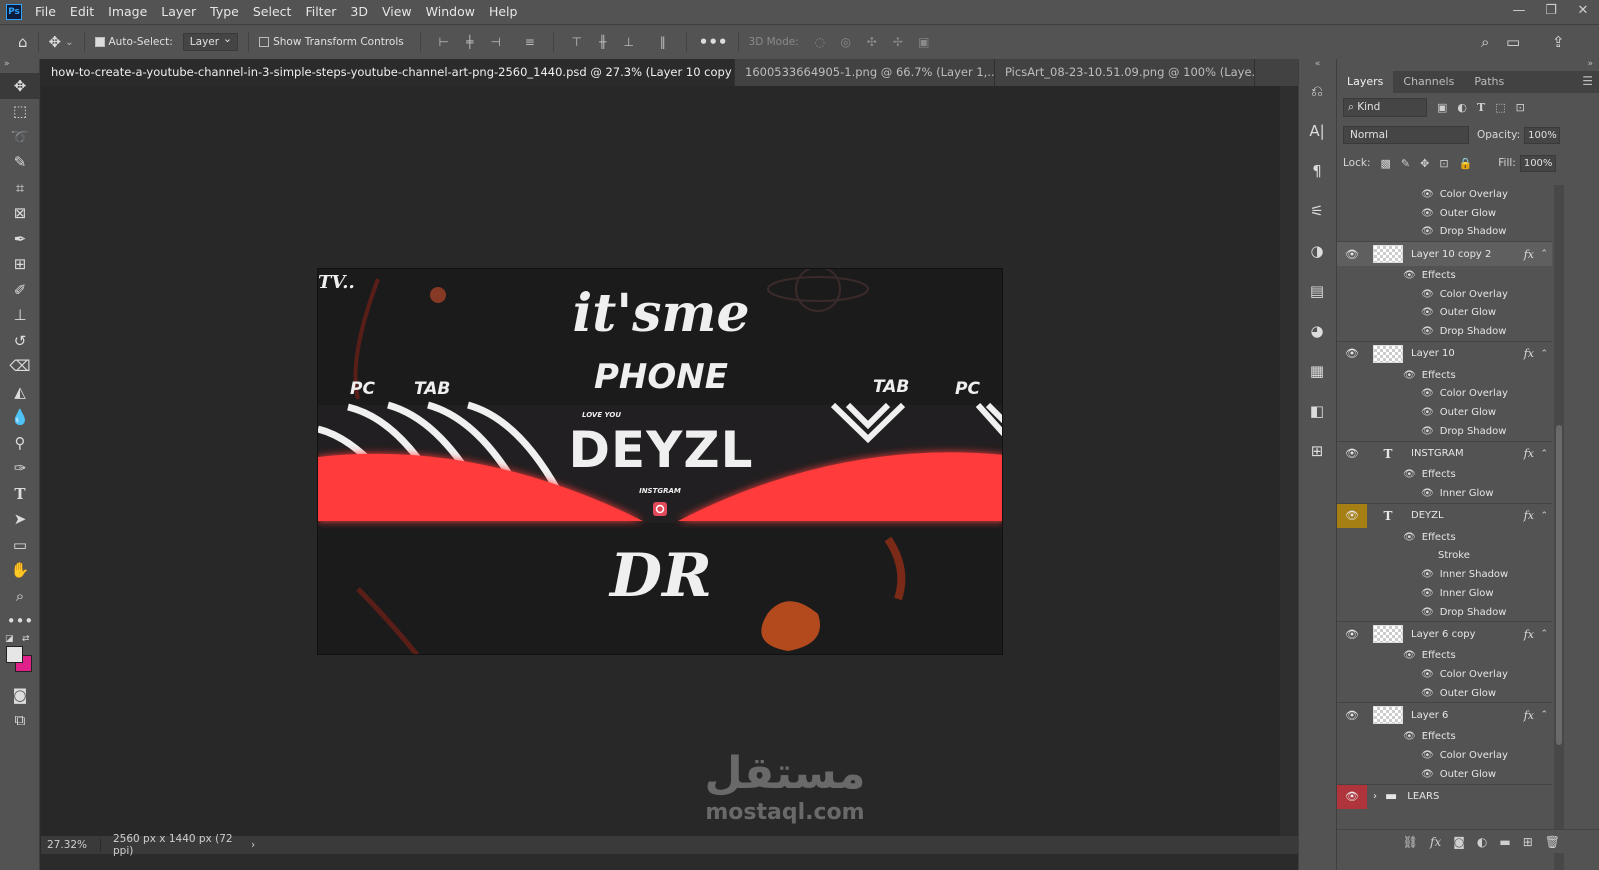  I want to click on lasso-tool-icon: ➰, so click(20, 137).